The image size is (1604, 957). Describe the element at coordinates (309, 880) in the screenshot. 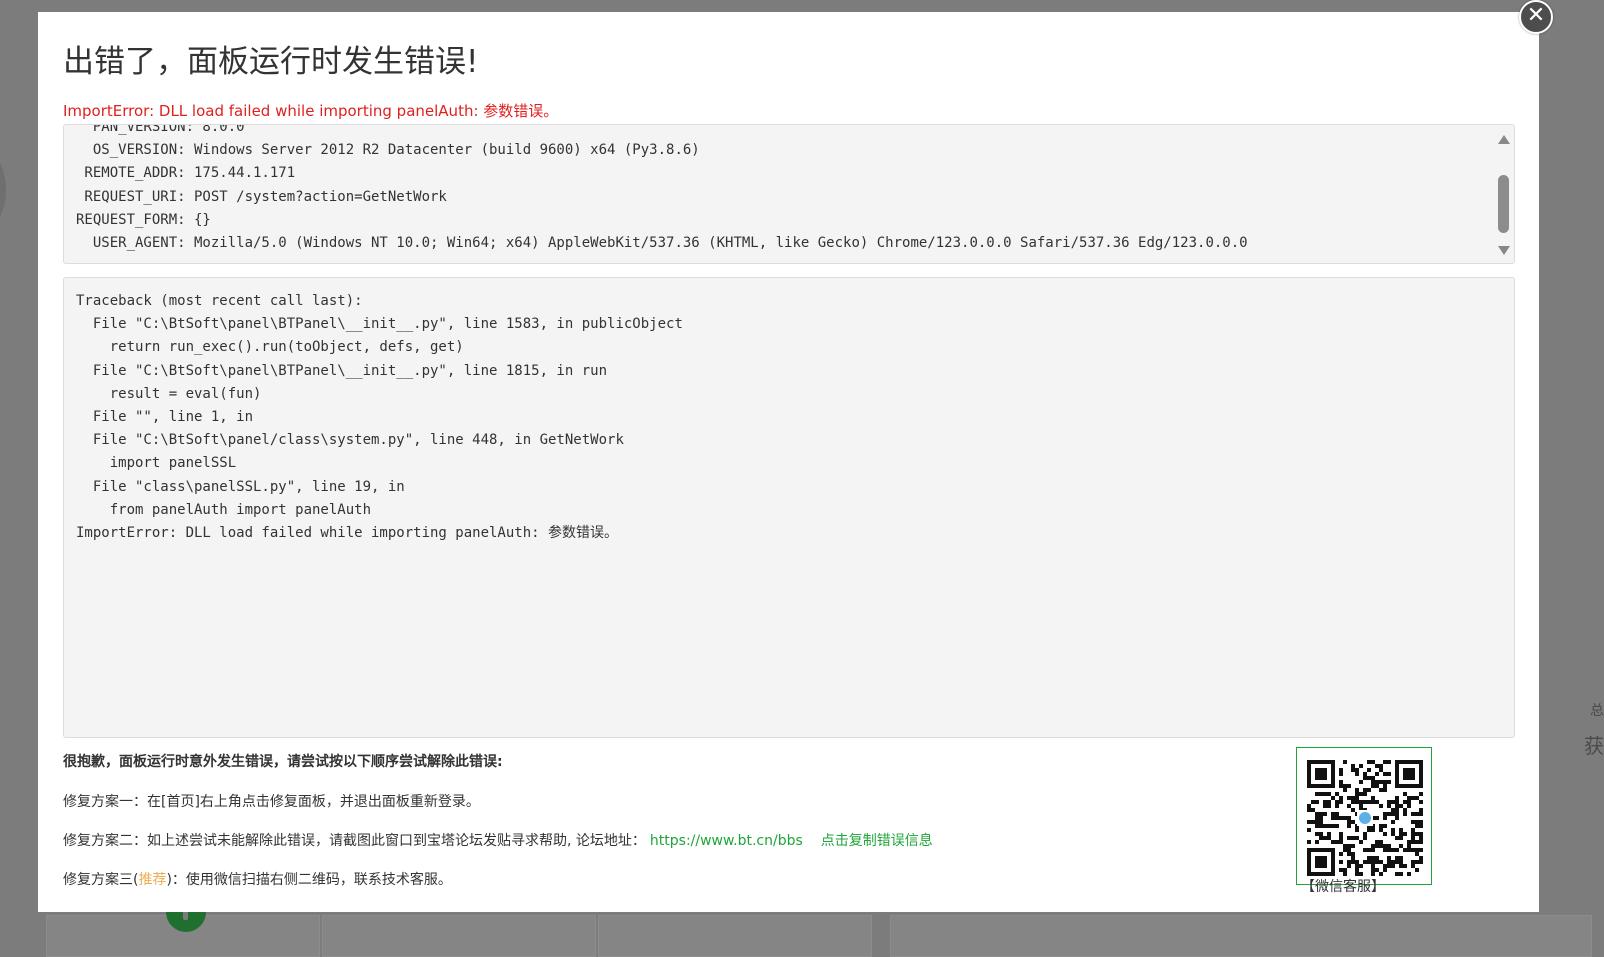

I see `fix-option-3-suffix: )：使用微信扫描右侧二维码，联系技术客服。` at that location.